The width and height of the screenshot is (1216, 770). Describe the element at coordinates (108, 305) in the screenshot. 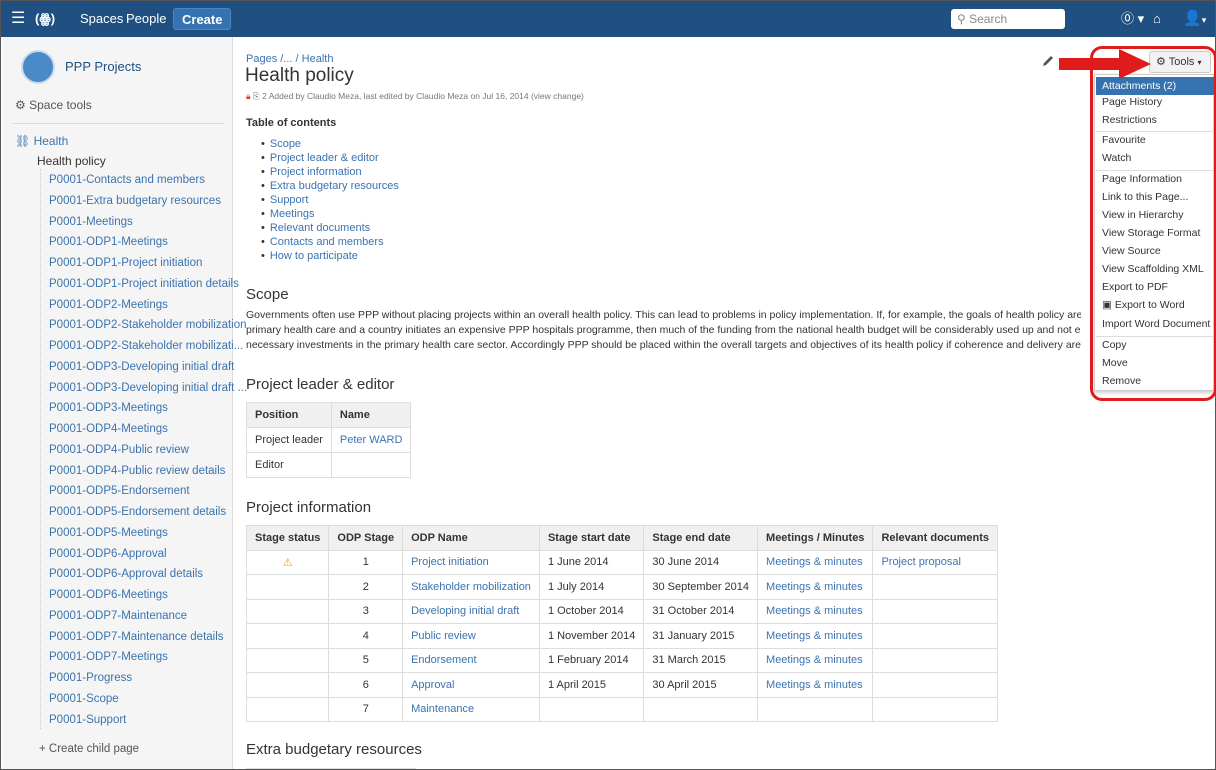

I see `tree-item-child: P0001-ODP2-Meetings` at that location.